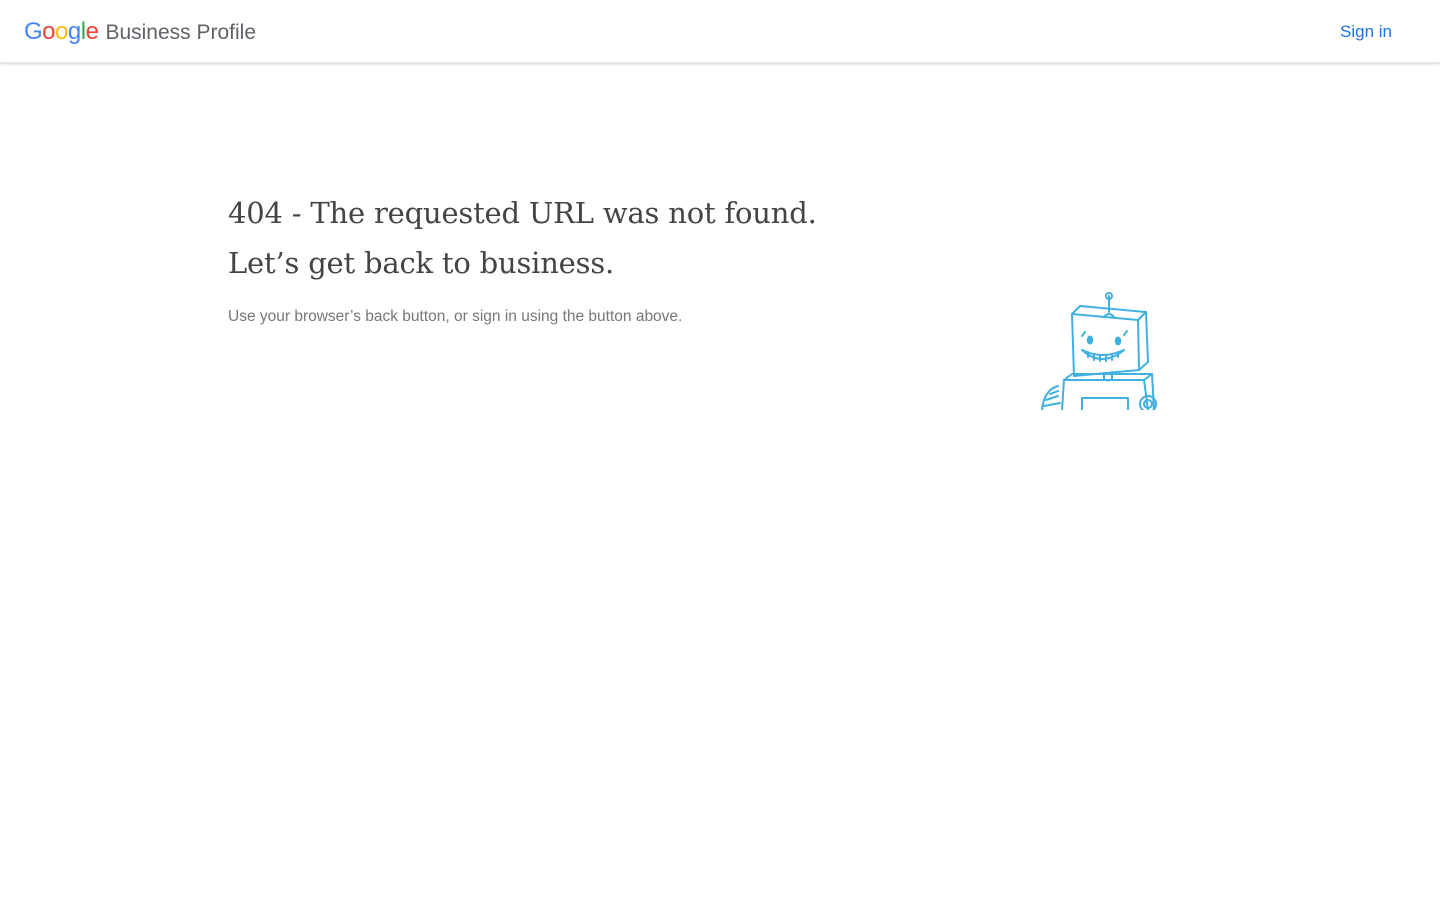 The width and height of the screenshot is (1440, 900). I want to click on google-business-profile-logo: Google Business Profile, so click(140, 32).